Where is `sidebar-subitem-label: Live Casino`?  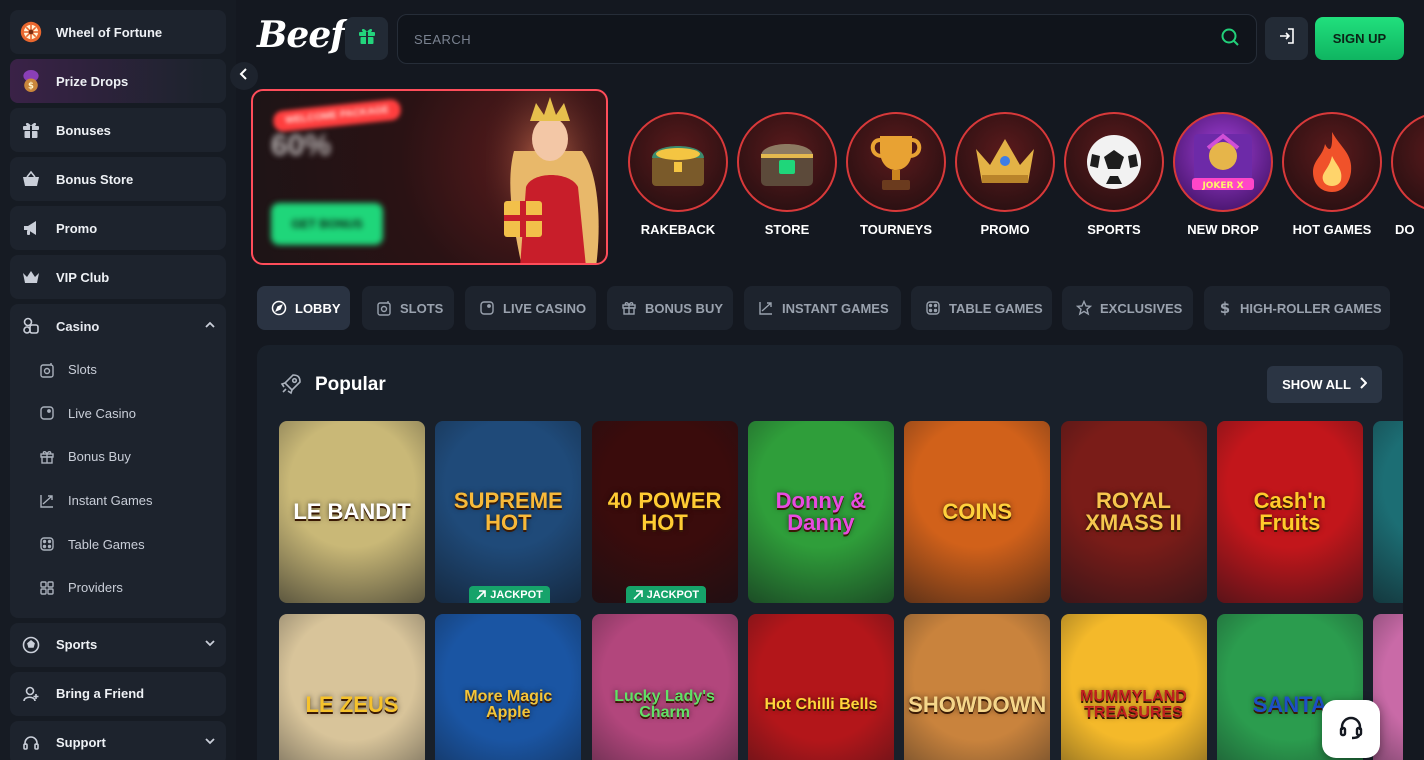
sidebar-subitem-label: Live Casino is located at coordinates (102, 413).